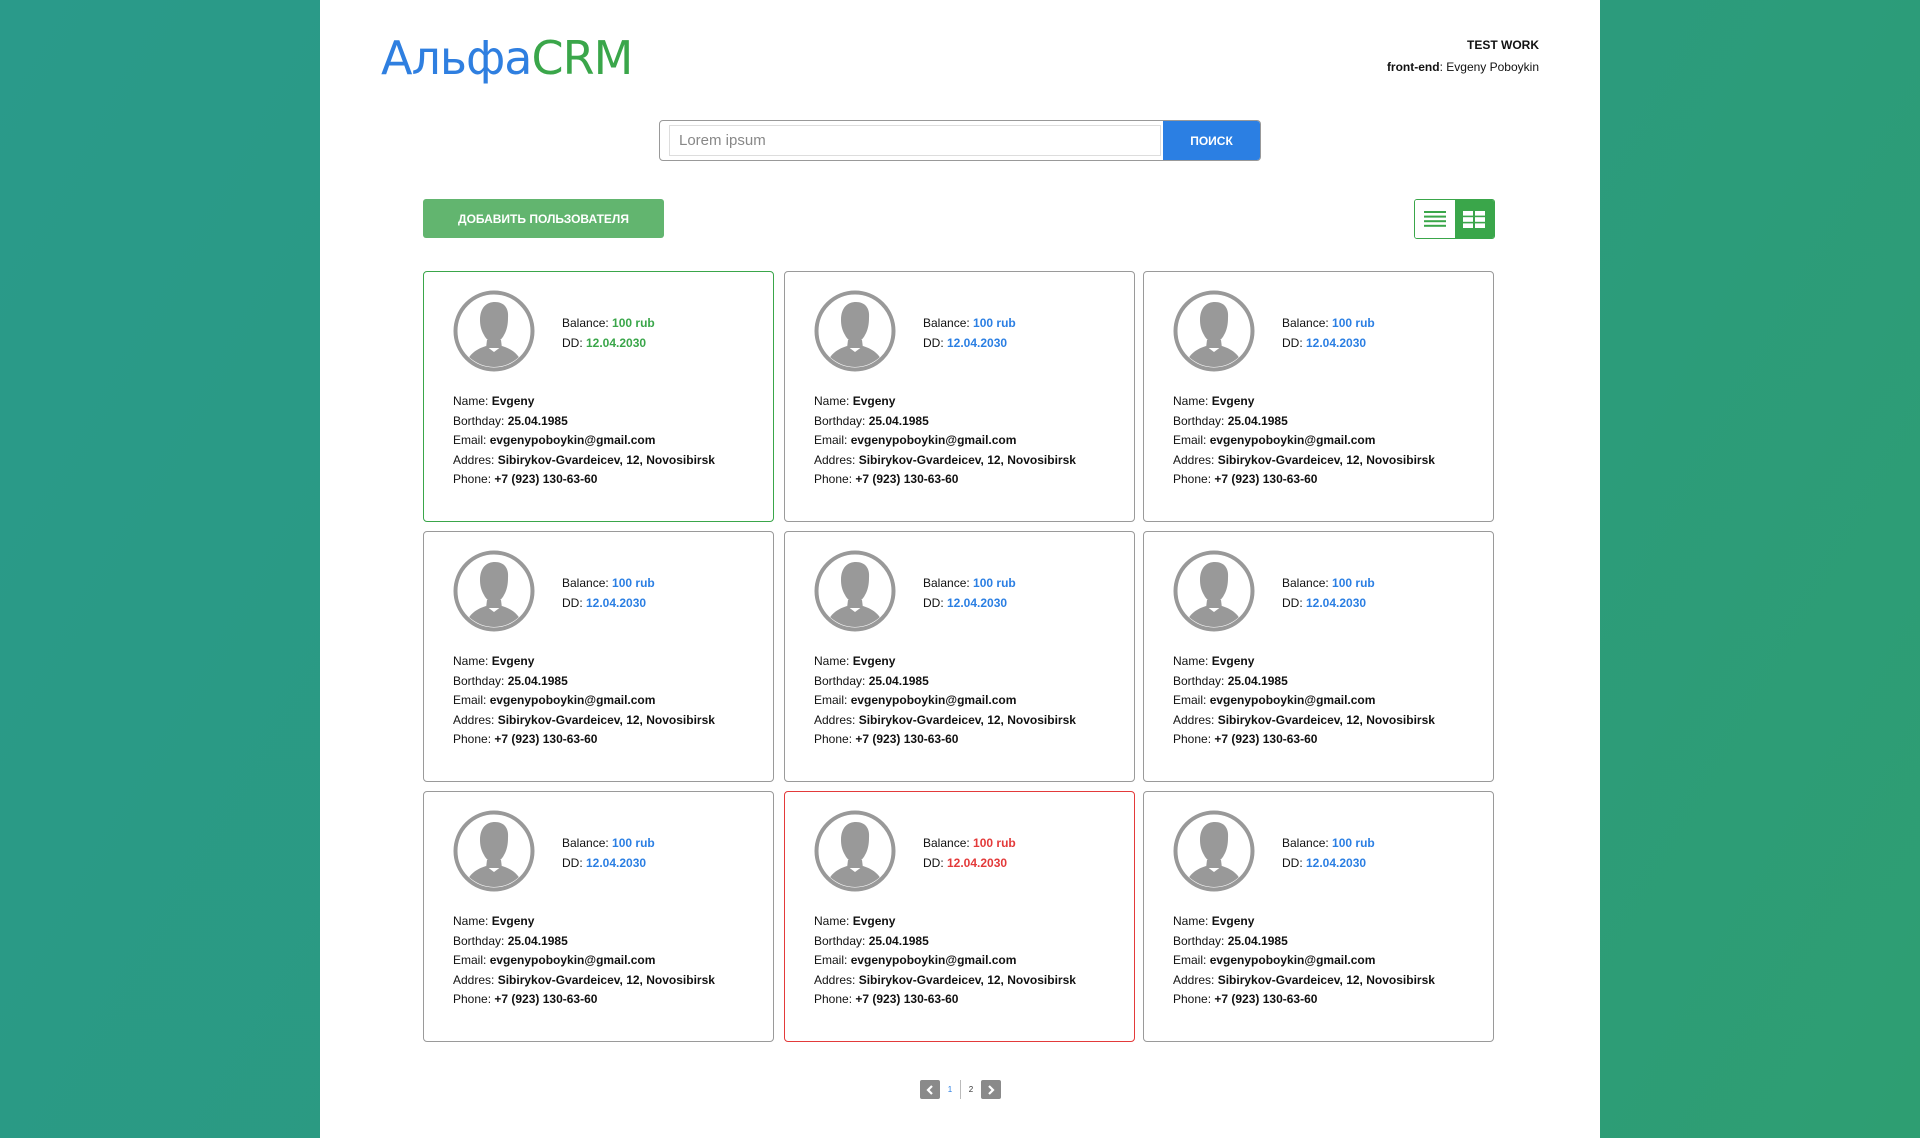  I want to click on grid-view-button, so click(1474, 219).